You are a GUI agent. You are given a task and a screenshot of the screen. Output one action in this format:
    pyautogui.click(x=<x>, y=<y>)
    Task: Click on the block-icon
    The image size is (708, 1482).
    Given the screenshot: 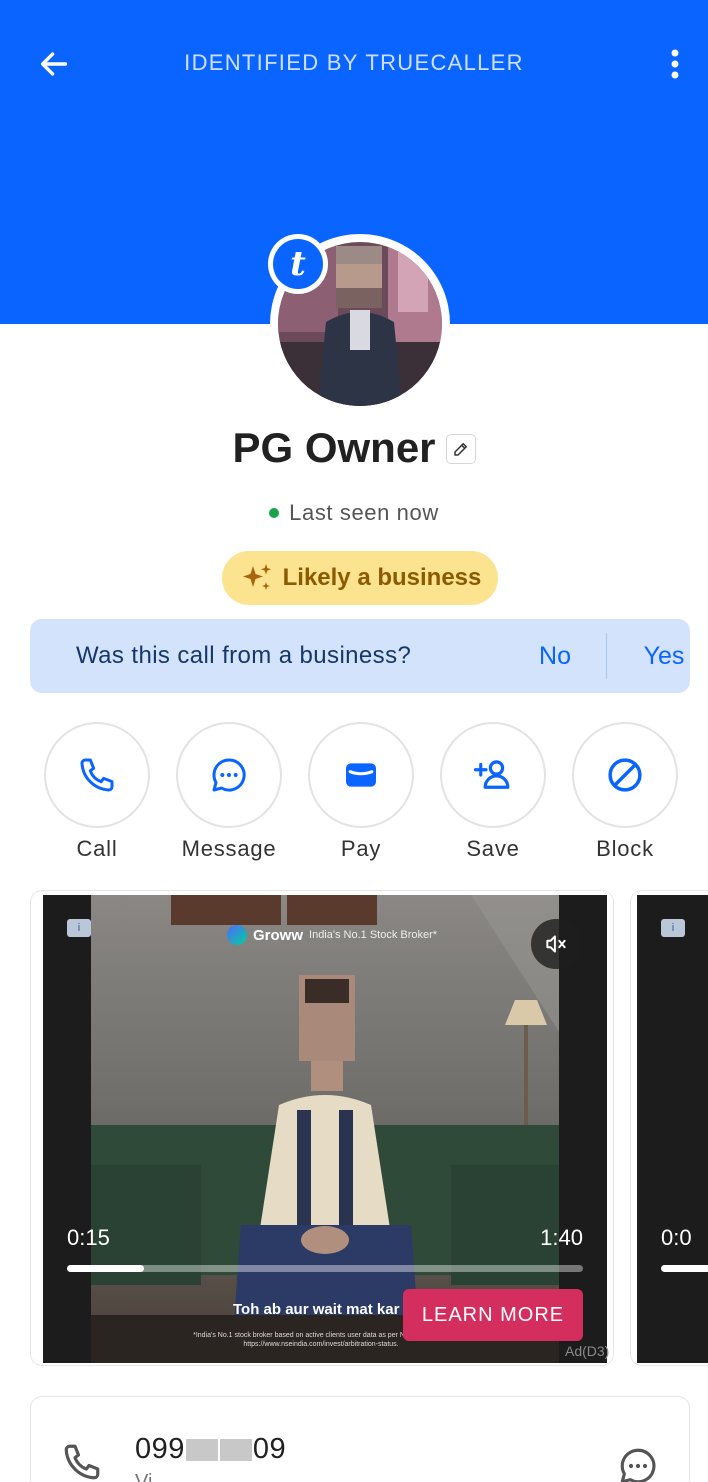 What is the action you would take?
    pyautogui.click(x=625, y=775)
    